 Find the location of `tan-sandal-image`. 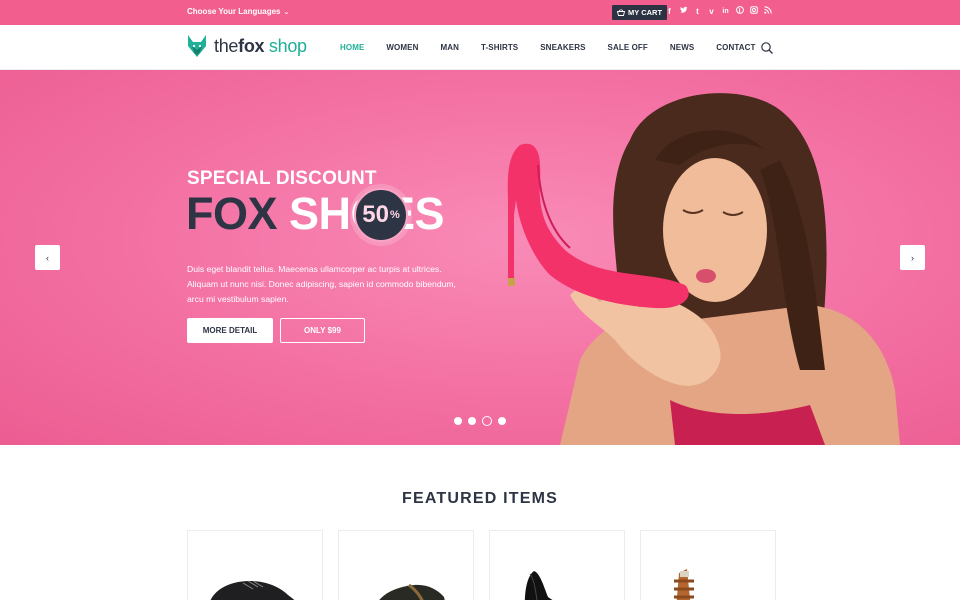

tan-sandal-image is located at coordinates (684, 584).